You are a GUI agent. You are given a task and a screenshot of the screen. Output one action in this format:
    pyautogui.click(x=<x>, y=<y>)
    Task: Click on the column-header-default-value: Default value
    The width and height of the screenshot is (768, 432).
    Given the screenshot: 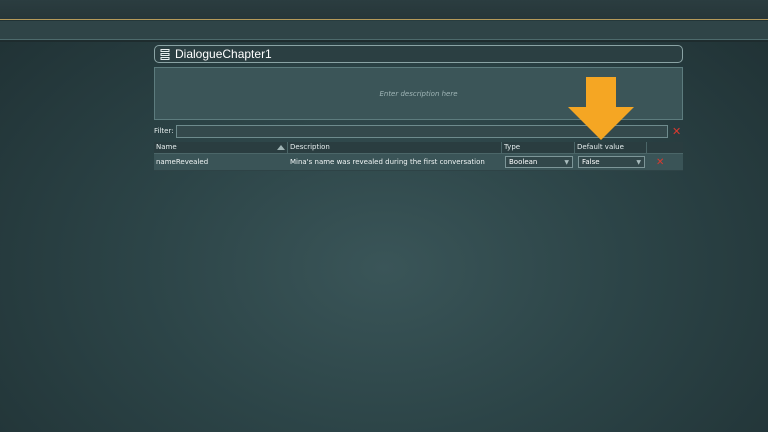 What is the action you would take?
    pyautogui.click(x=611, y=147)
    